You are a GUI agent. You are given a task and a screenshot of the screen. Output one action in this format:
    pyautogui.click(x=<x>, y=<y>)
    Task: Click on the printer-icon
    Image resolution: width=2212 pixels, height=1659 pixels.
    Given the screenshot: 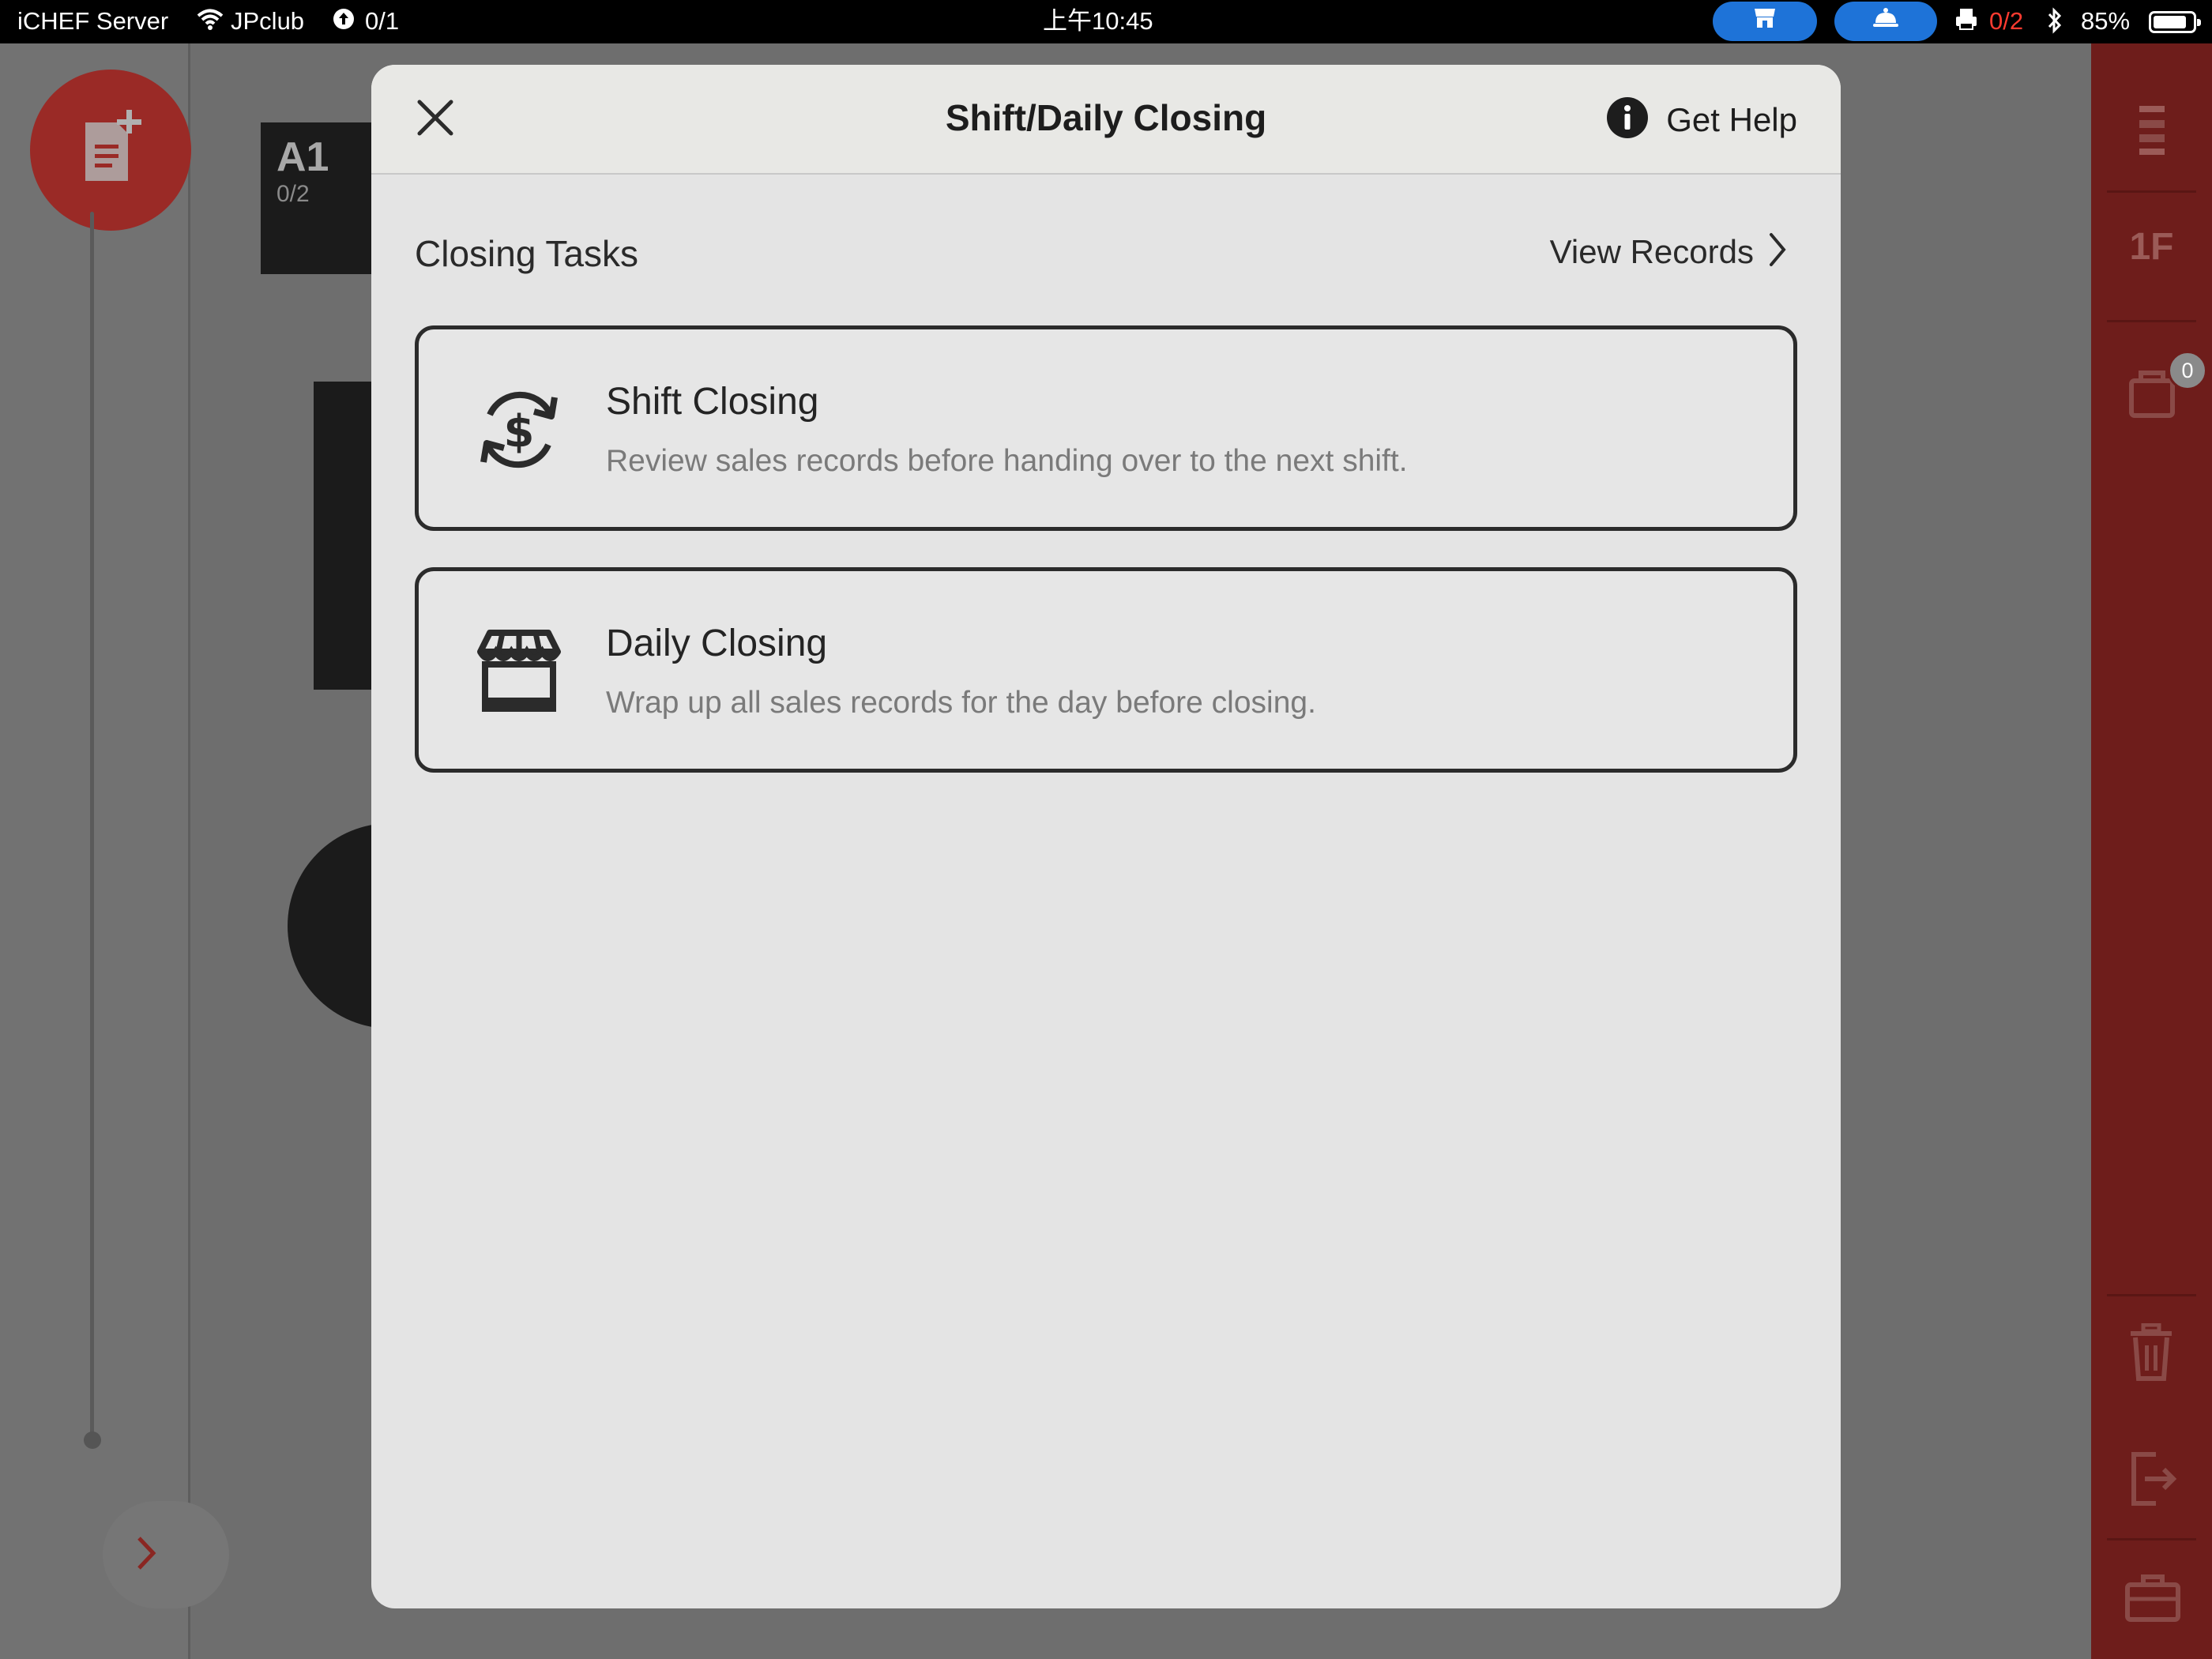 What is the action you would take?
    pyautogui.click(x=1966, y=22)
    